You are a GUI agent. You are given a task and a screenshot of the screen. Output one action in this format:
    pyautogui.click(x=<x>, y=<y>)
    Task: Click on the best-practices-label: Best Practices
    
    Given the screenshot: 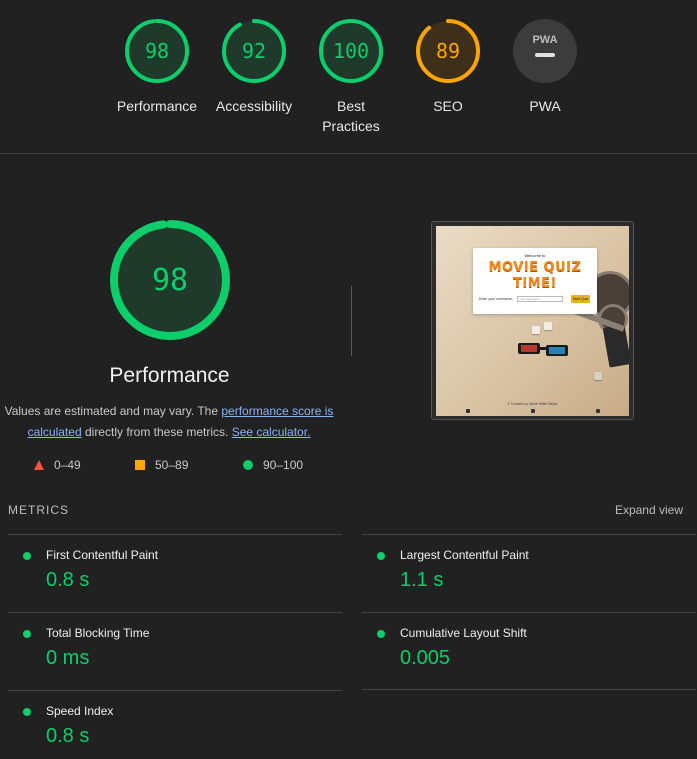 What is the action you would take?
    pyautogui.click(x=351, y=116)
    